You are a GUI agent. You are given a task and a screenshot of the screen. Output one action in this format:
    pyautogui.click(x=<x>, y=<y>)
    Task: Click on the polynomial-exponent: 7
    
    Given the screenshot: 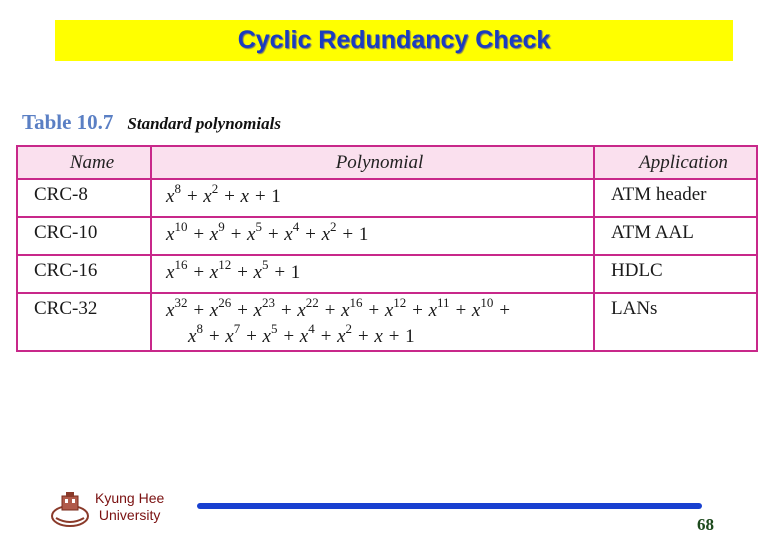 What is the action you would take?
    pyautogui.click(x=237, y=328)
    